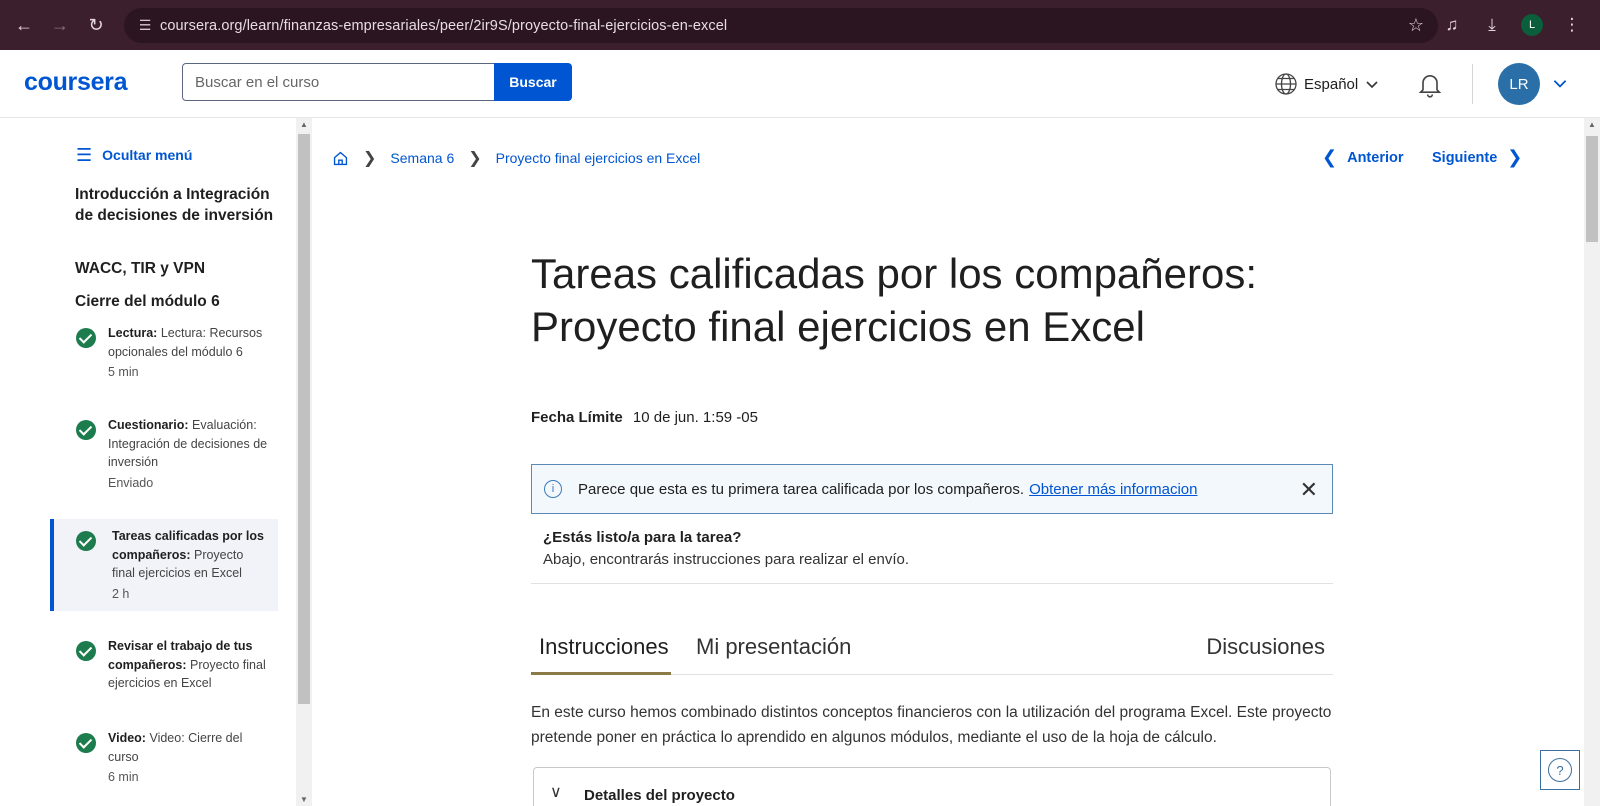 The width and height of the screenshot is (1600, 806). I want to click on hamburger-icon: ☰, so click(84, 155).